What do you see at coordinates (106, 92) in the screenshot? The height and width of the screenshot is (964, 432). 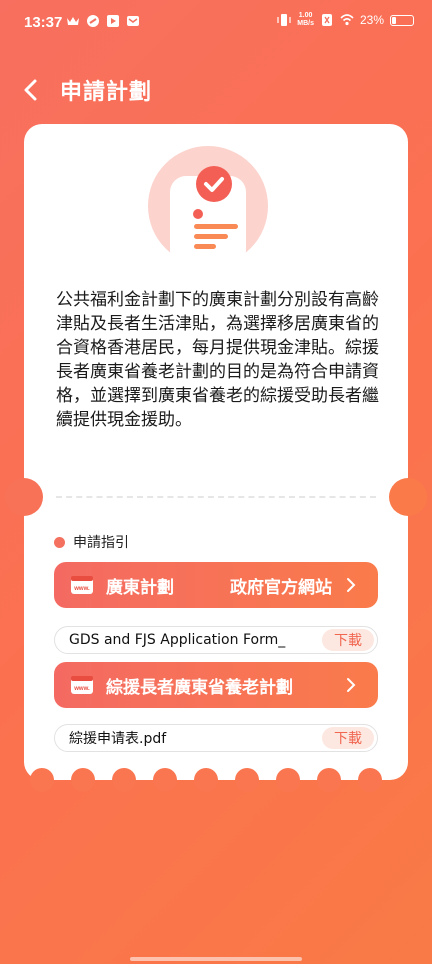 I see `page-title: 申請計劃` at bounding box center [106, 92].